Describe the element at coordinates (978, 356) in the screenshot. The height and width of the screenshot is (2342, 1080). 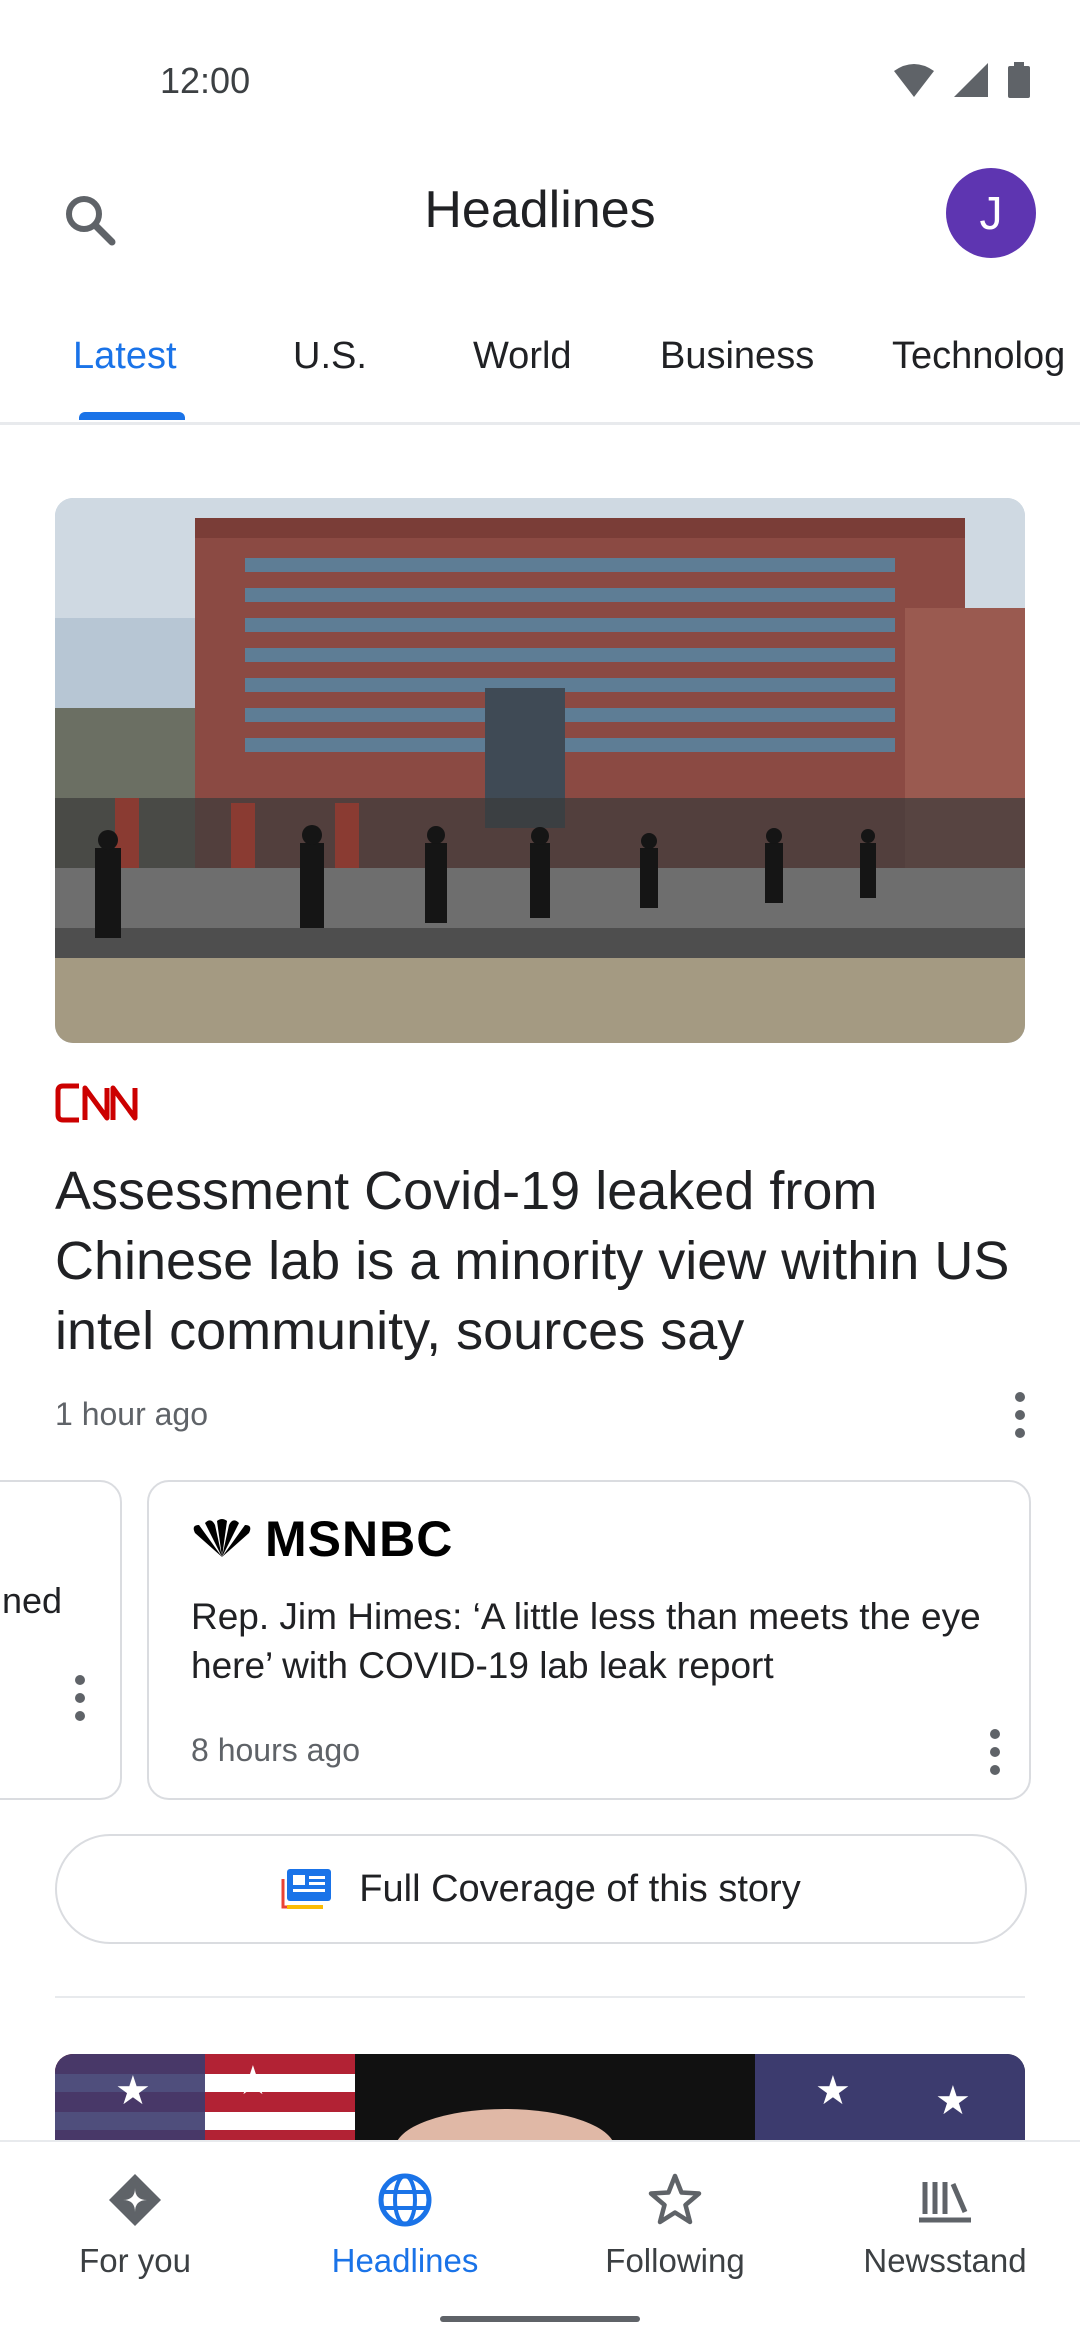
I see `tab-technology: Technolog` at that location.